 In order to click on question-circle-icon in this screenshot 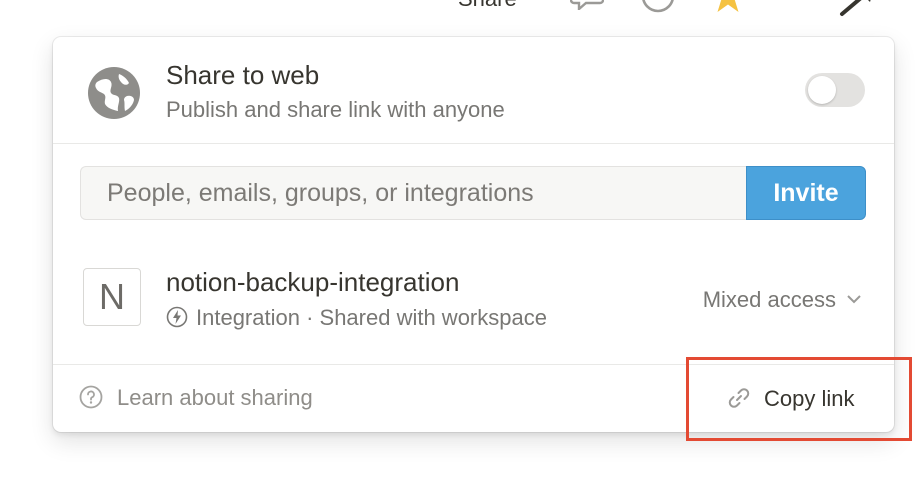, I will do `click(91, 397)`.